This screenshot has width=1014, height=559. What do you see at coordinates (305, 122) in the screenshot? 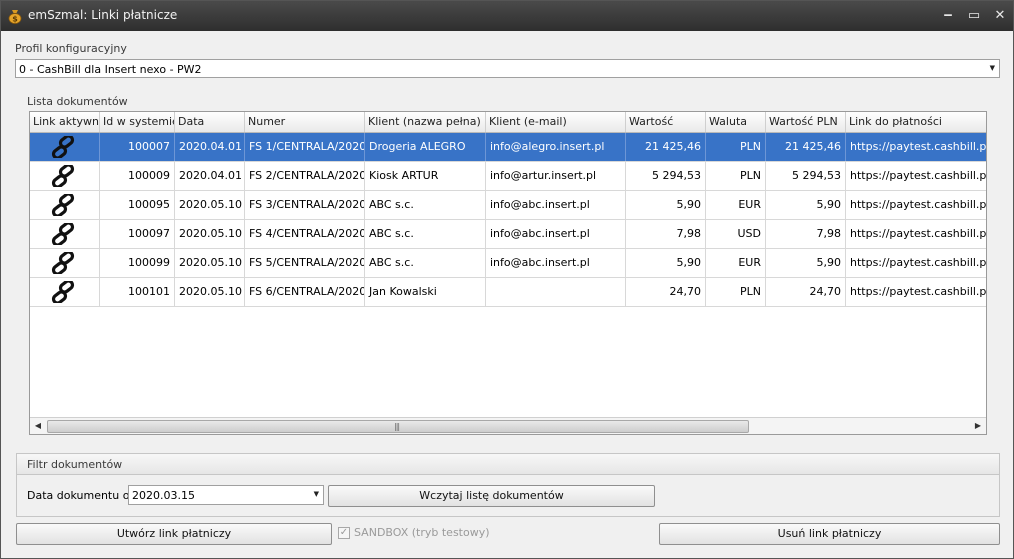
I see `column-header-number: Numer` at bounding box center [305, 122].